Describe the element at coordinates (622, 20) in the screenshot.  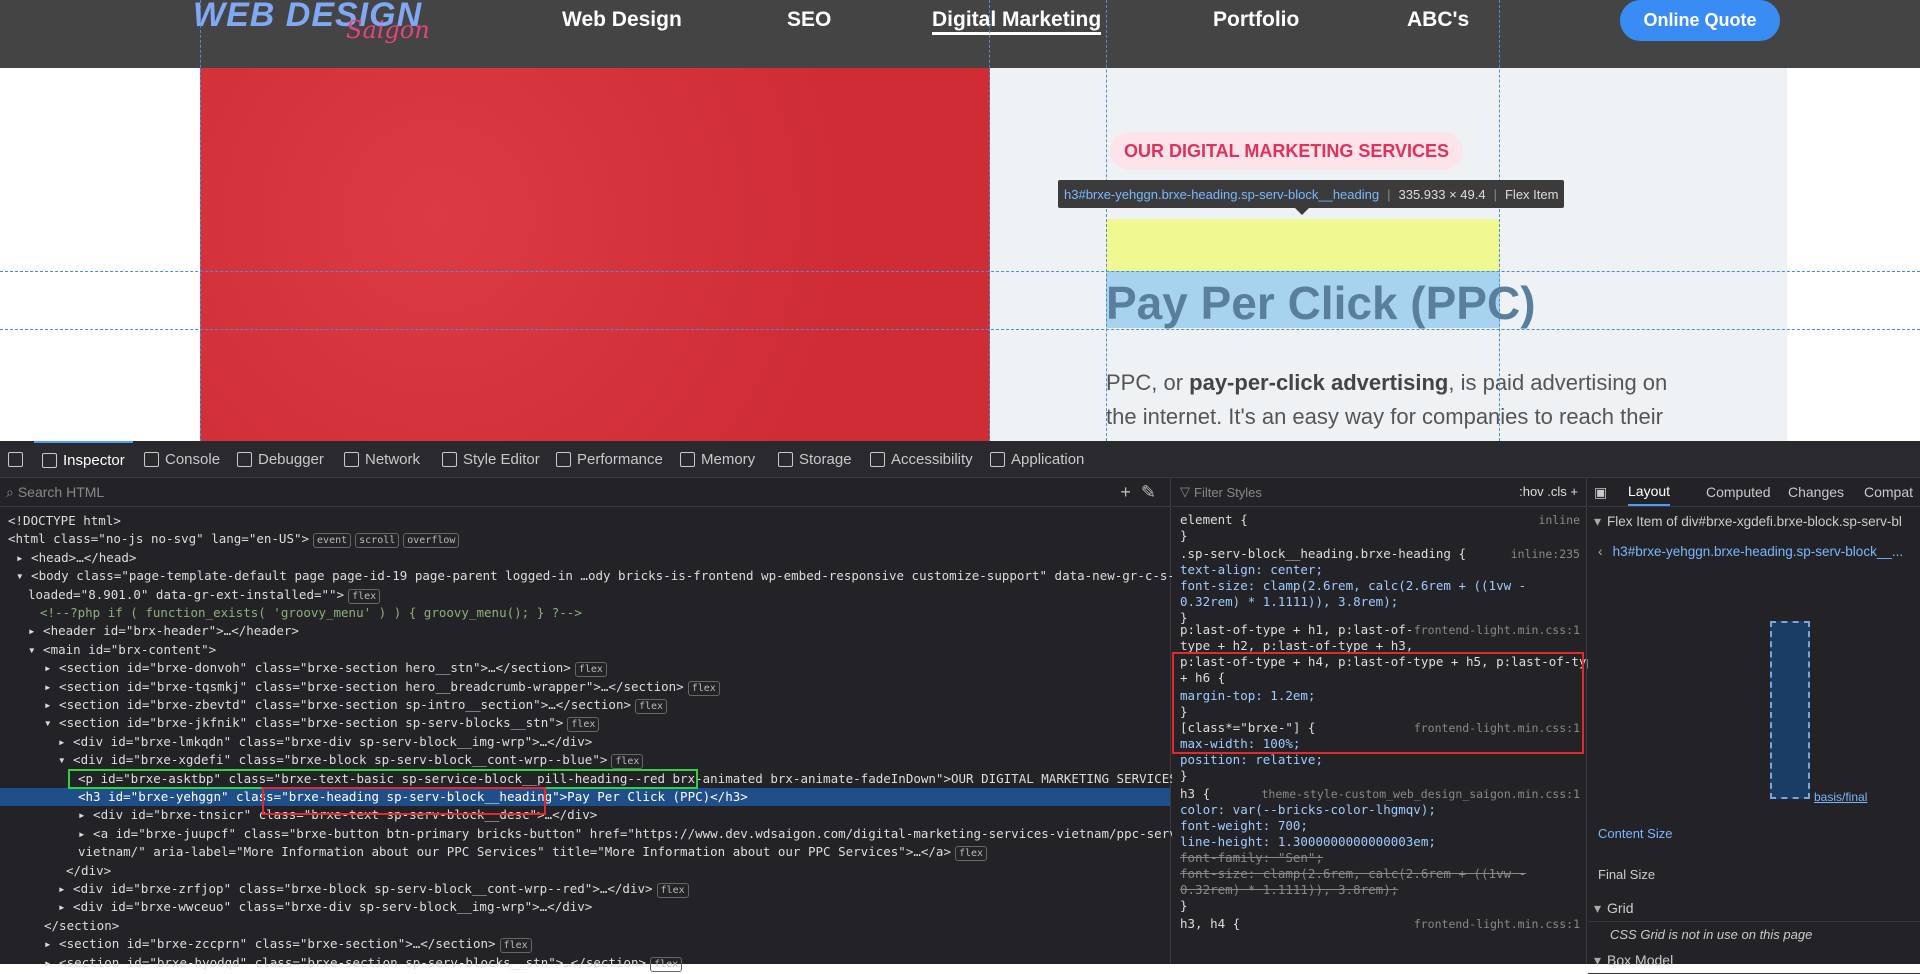
I see `nav-web-design: Web Design` at that location.